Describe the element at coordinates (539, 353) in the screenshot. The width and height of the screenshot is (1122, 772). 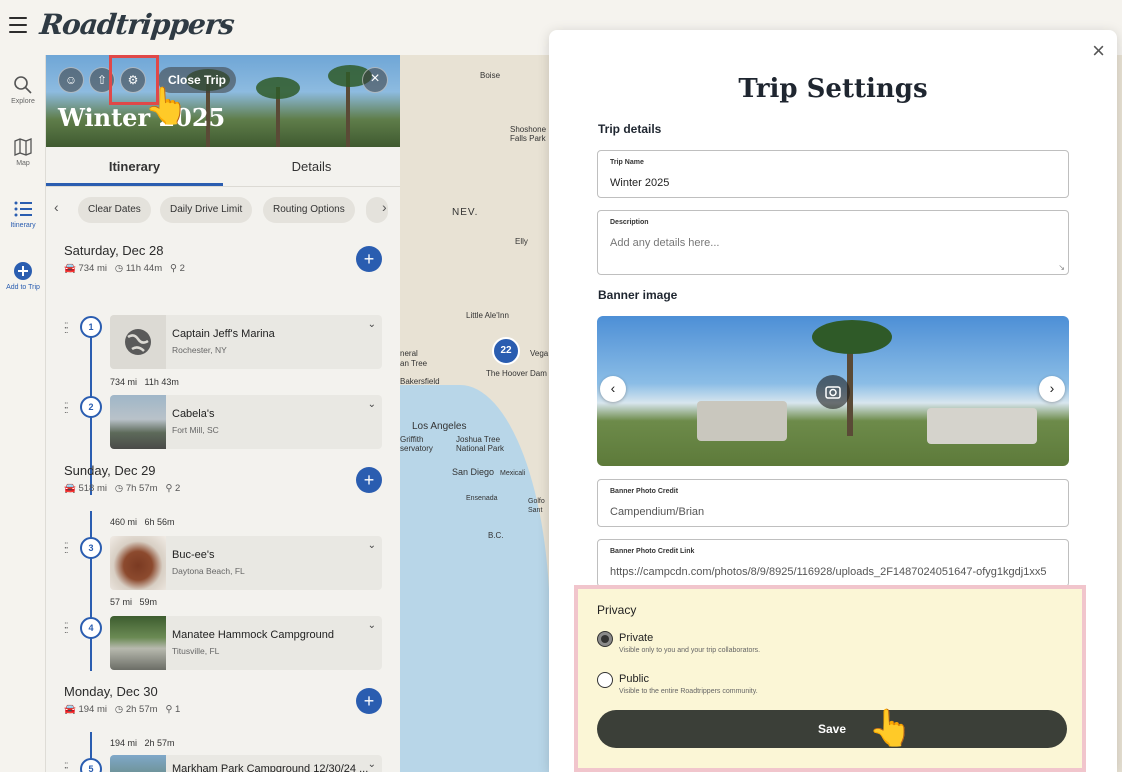
I see `map-label: Vega` at that location.